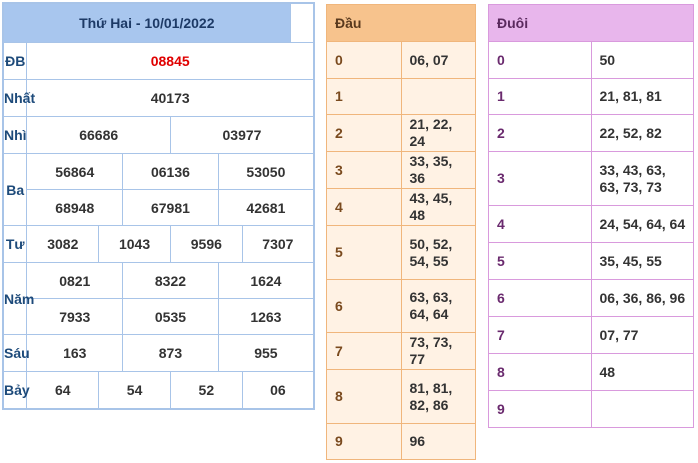 This screenshot has width=698, height=463. Describe the element at coordinates (63, 244) in the screenshot. I see `prize-number: 3082` at that location.